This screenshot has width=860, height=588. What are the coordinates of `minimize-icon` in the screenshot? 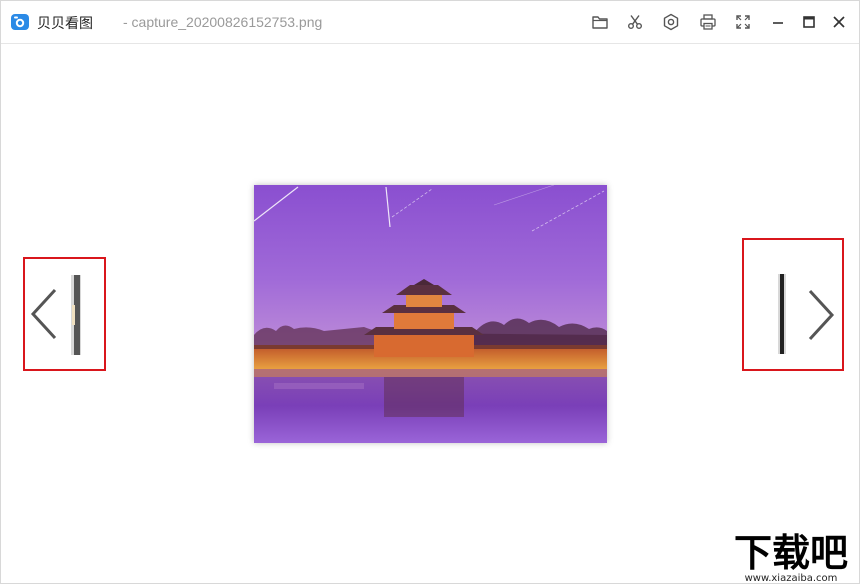 It's located at (778, 23).